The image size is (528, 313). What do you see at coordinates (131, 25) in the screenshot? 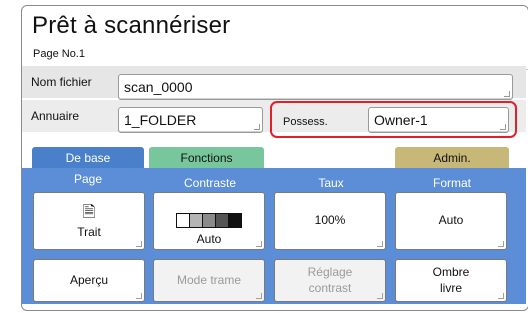
I see `page-title: Prêt à scannériser` at bounding box center [131, 25].